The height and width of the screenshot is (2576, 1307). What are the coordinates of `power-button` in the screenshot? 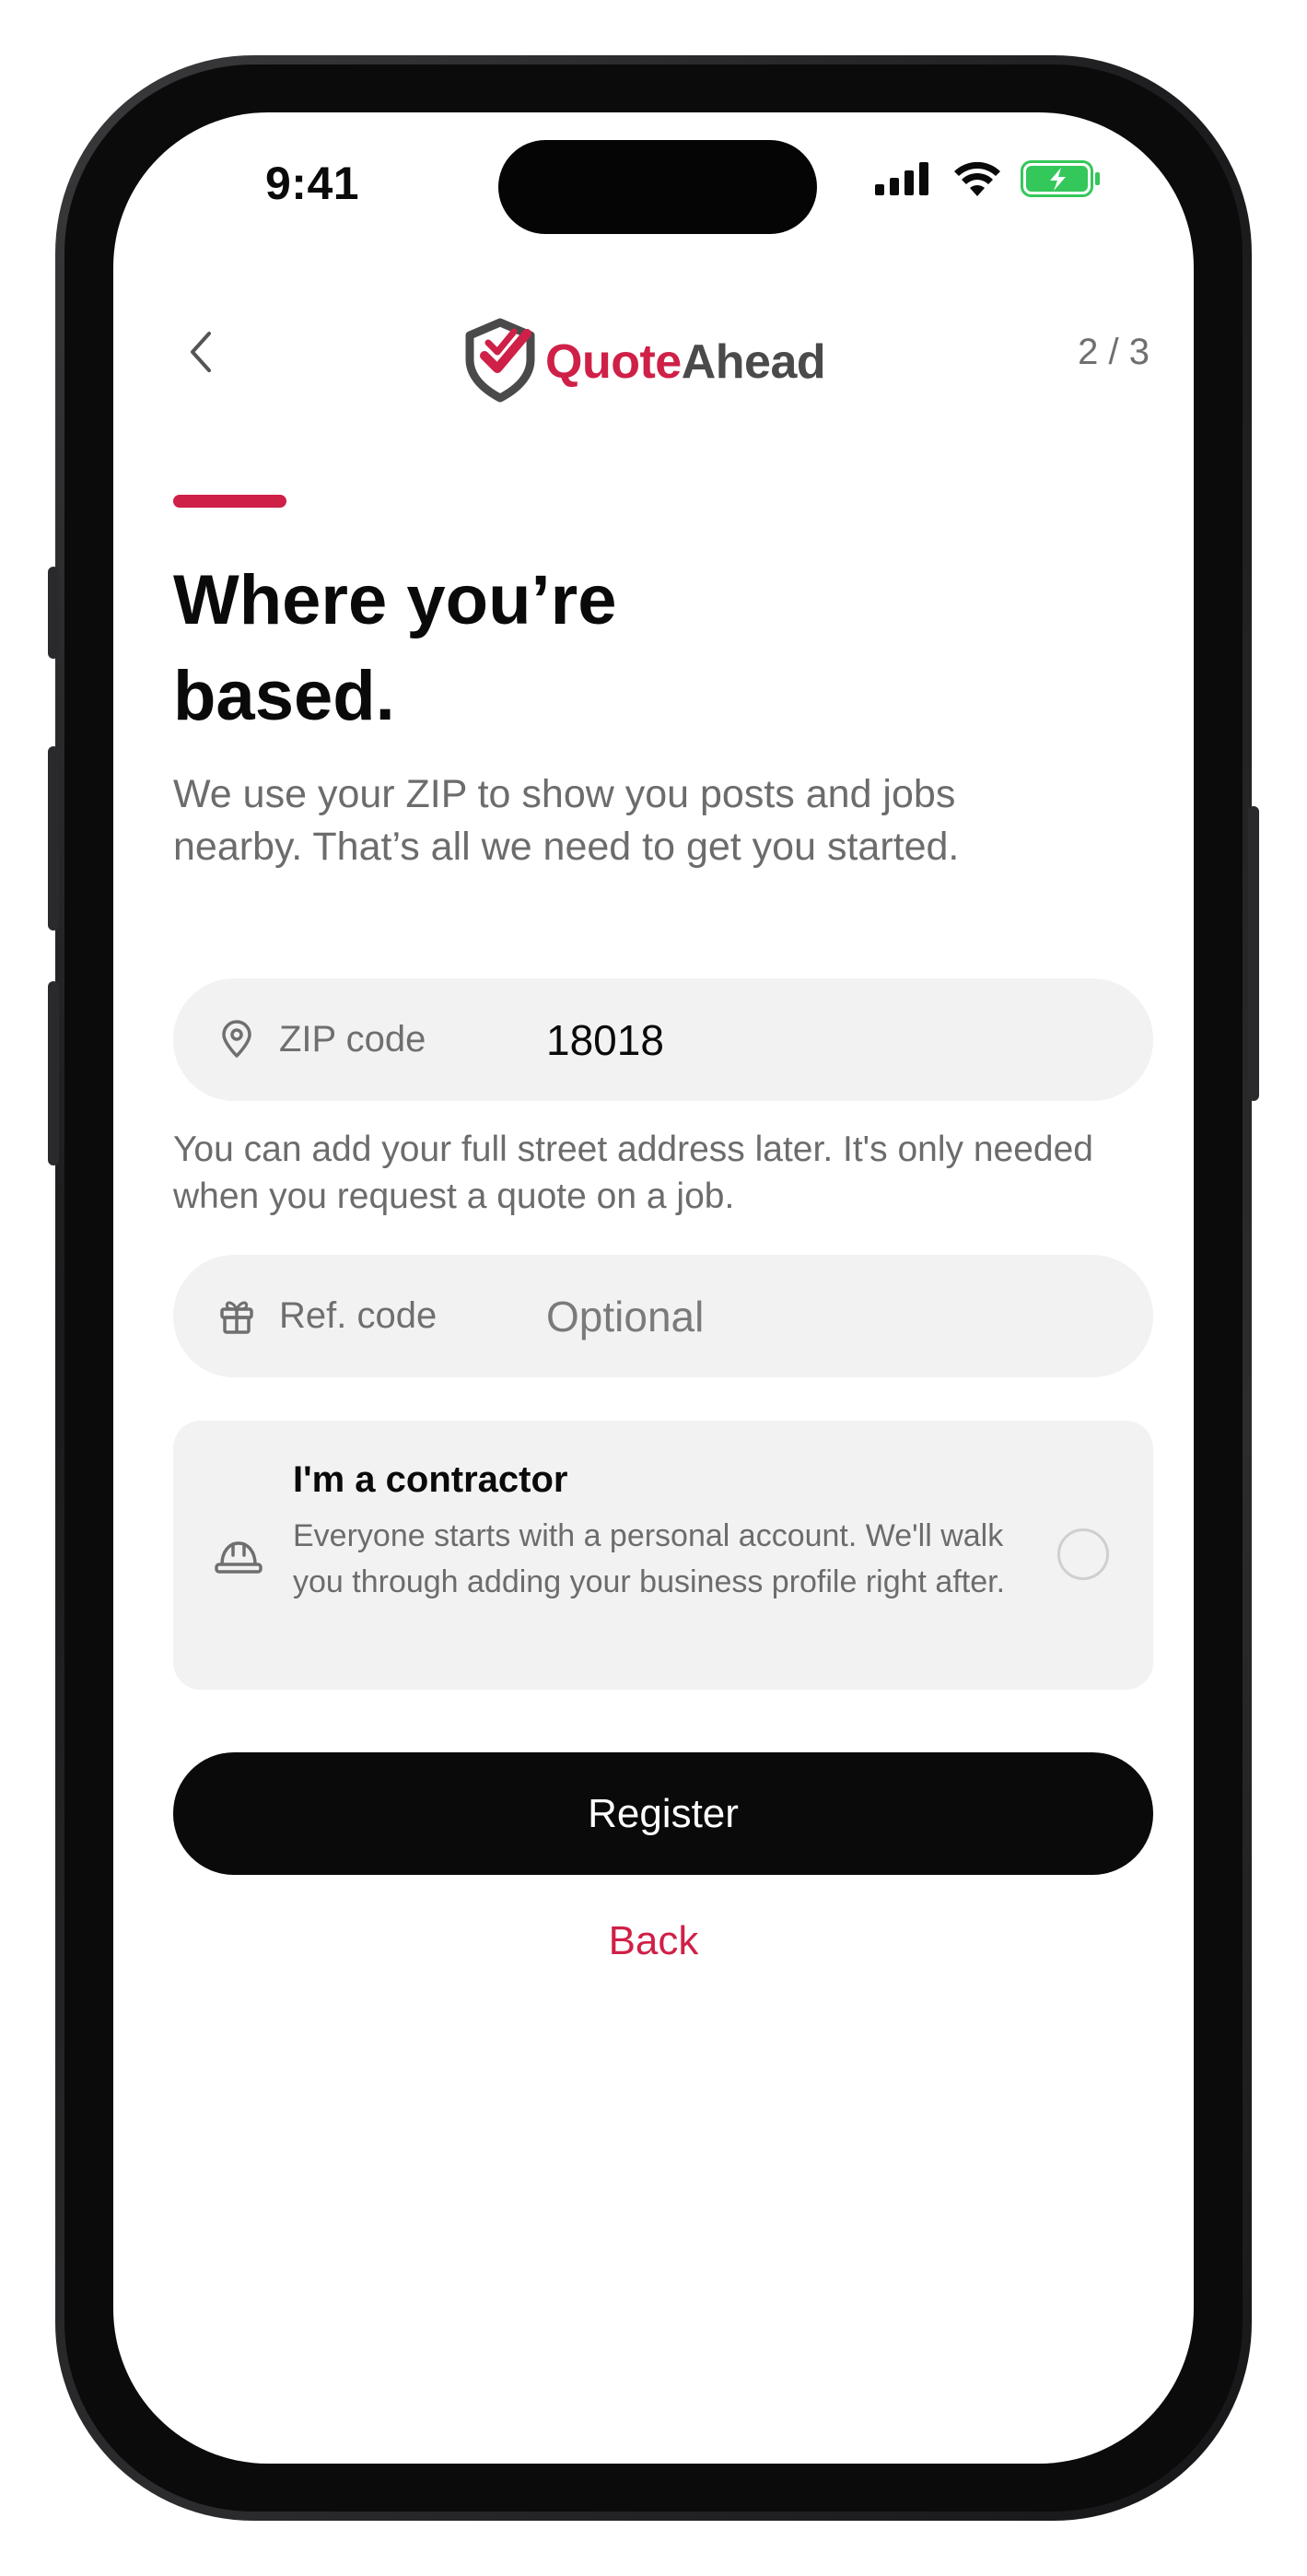 It's located at (1253, 953).